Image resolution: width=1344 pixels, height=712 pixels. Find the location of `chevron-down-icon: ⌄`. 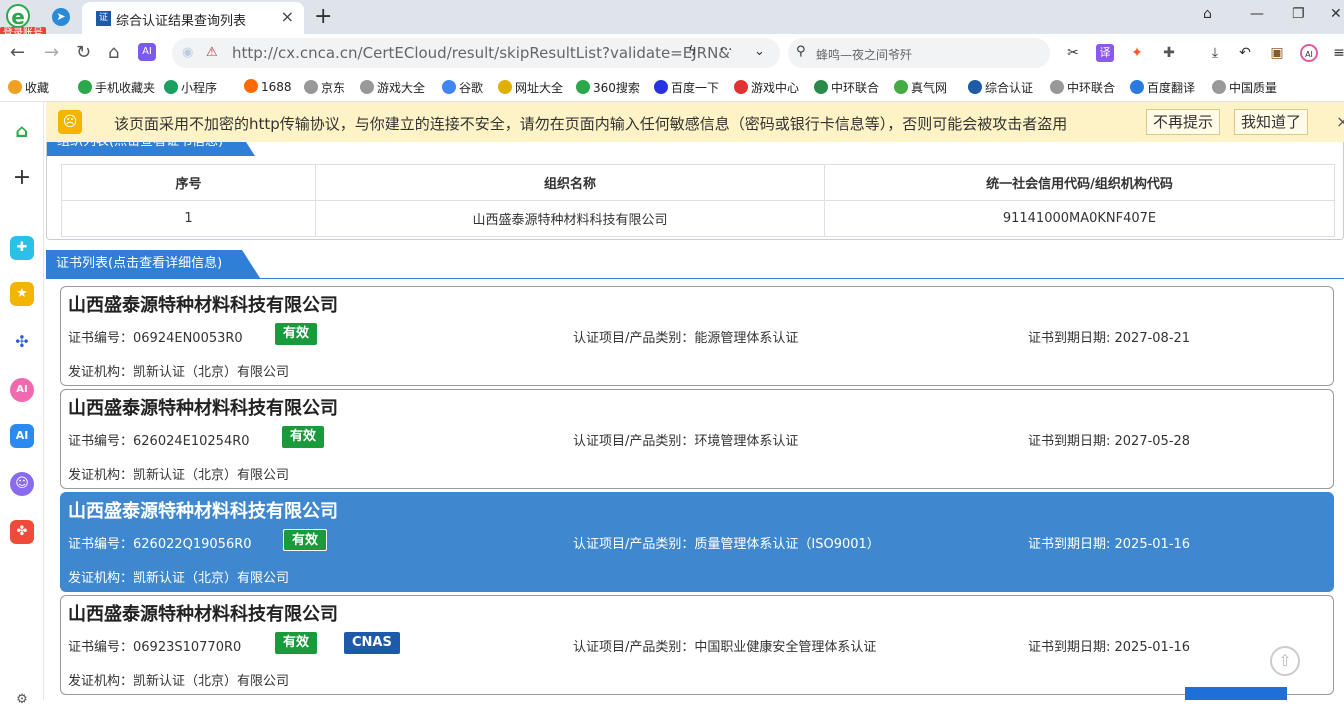

chevron-down-icon: ⌄ is located at coordinates (759, 51).